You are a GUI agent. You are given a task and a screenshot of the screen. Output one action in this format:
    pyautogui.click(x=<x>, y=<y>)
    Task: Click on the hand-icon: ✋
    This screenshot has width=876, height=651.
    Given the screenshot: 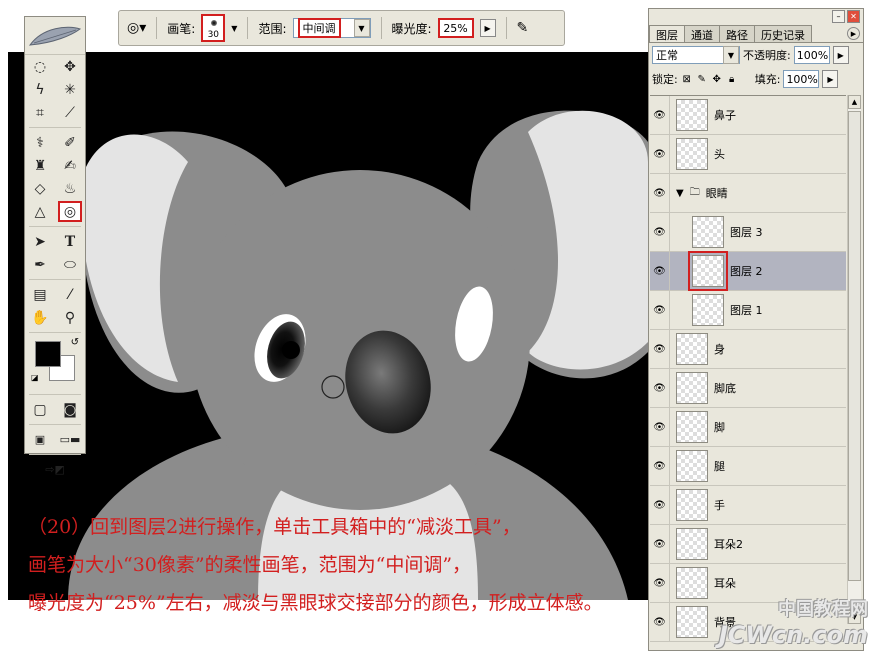 What is the action you would take?
    pyautogui.click(x=40, y=317)
    